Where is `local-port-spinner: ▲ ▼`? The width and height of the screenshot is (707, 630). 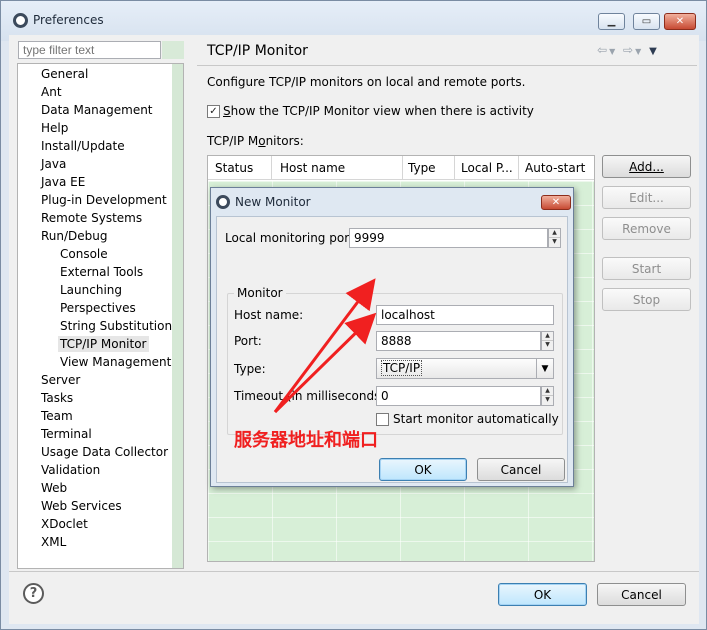
local-port-spinner: ▲ ▼ is located at coordinates (554, 238).